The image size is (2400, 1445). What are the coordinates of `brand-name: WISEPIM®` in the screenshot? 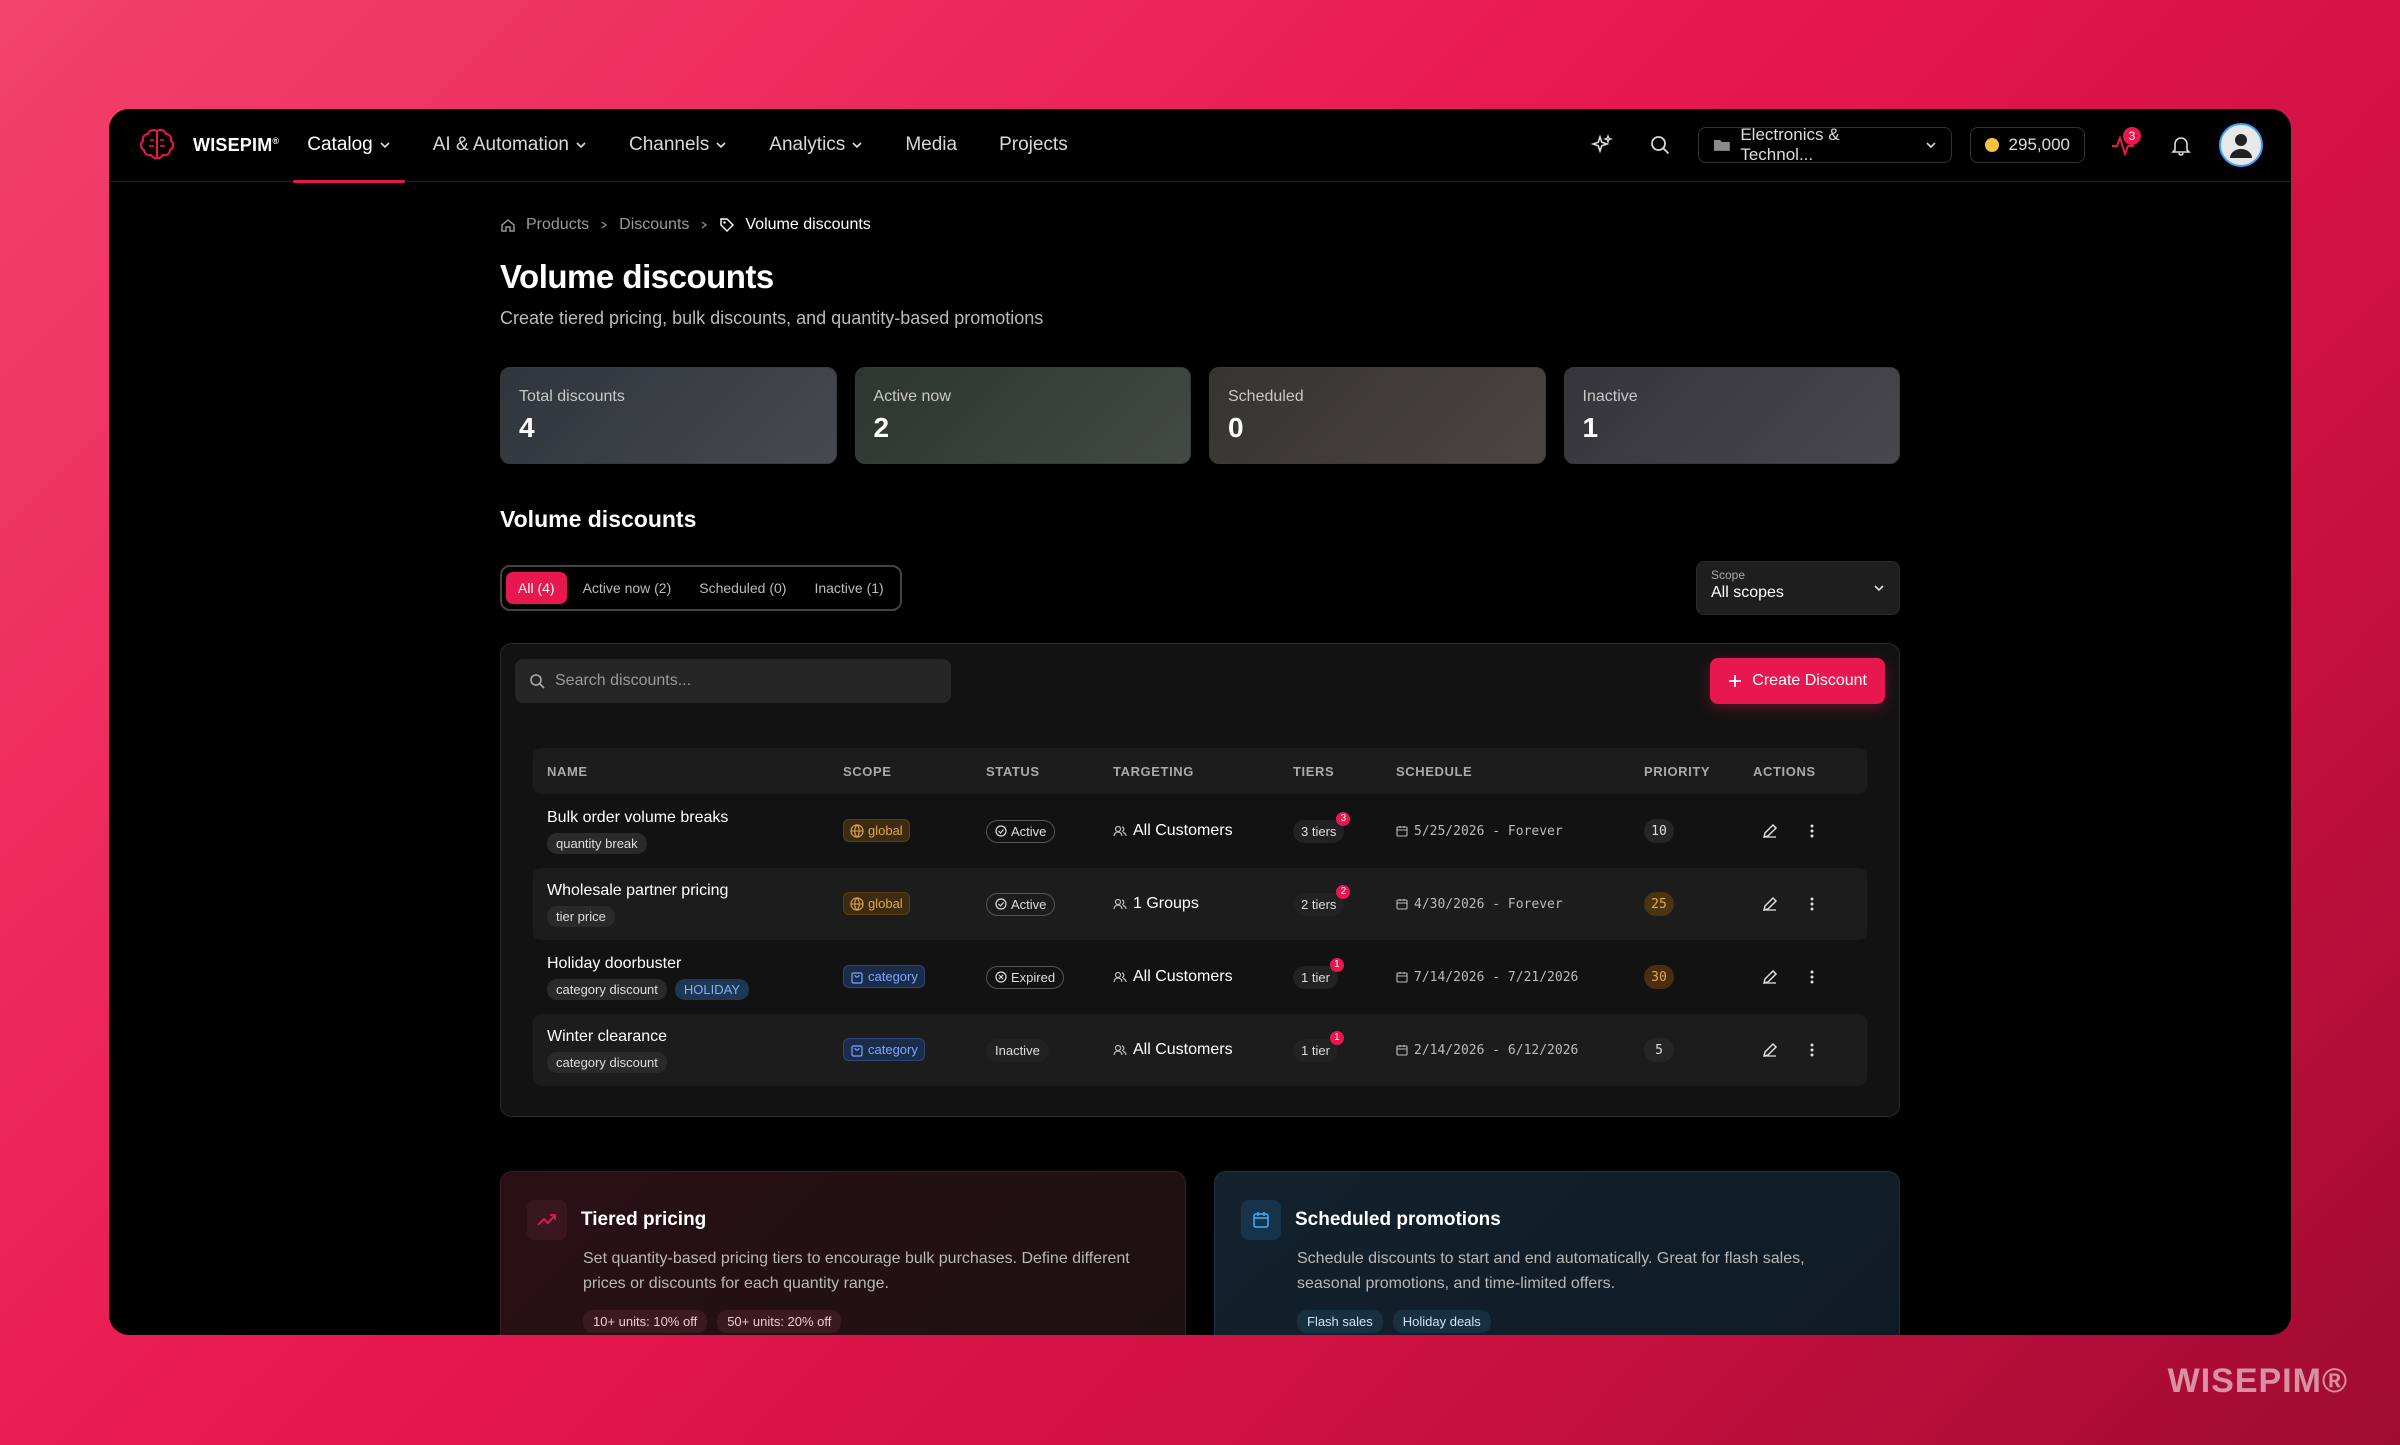 It's located at (236, 144).